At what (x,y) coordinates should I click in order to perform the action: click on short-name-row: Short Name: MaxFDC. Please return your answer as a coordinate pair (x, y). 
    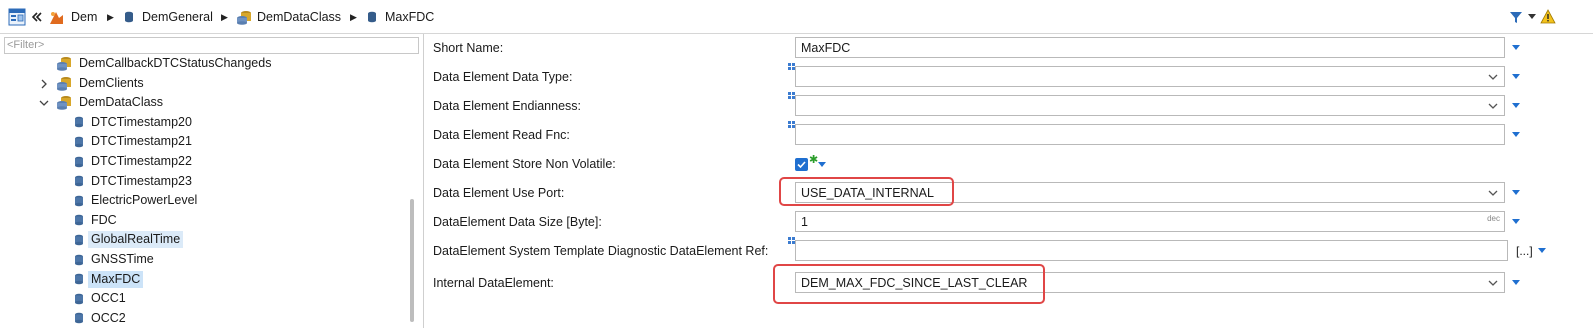
    Looking at the image, I should click on (1009, 48).